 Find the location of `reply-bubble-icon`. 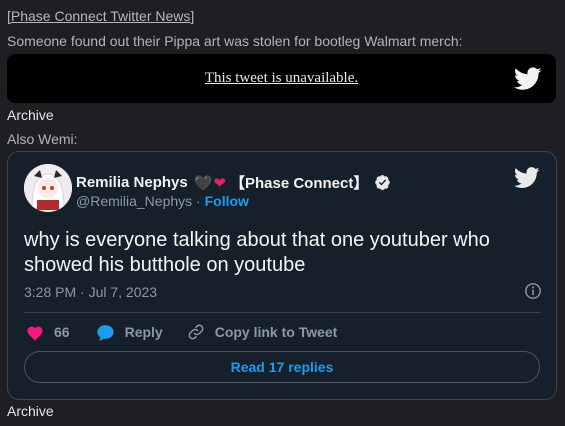

reply-bubble-icon is located at coordinates (105, 332).